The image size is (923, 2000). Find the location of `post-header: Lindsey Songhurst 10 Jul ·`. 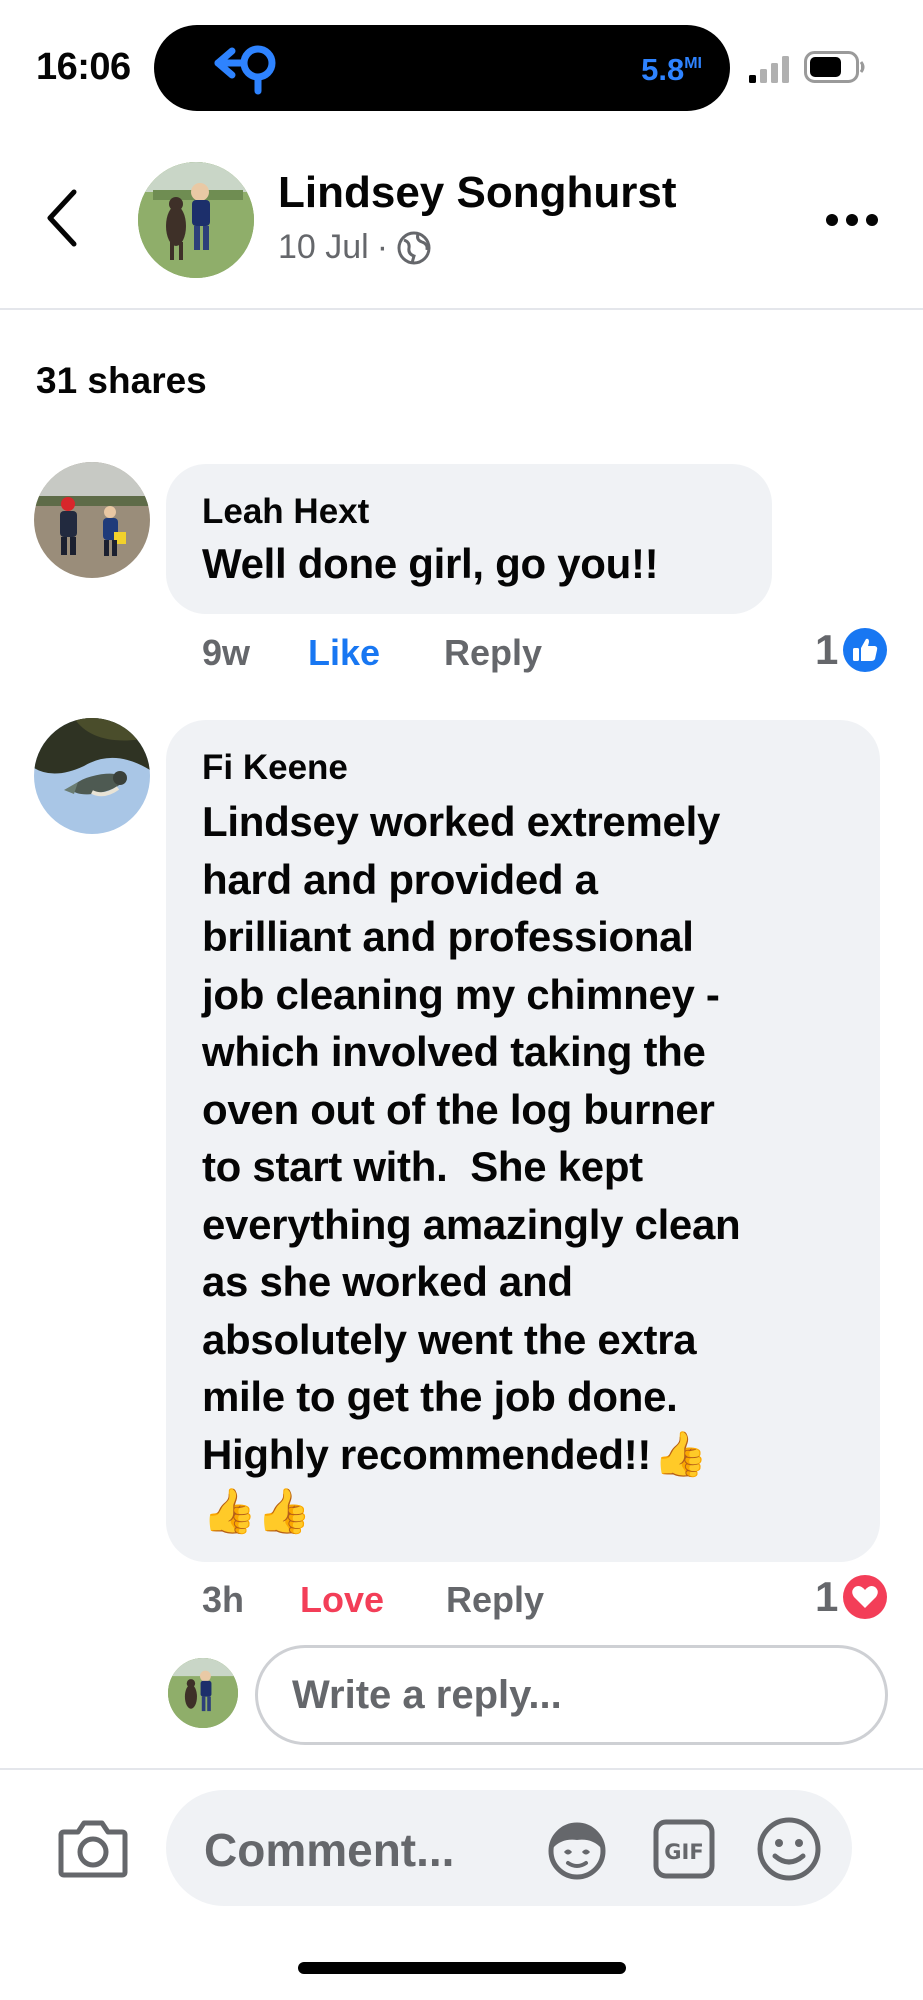

post-header: Lindsey Songhurst 10 Jul · is located at coordinates (461, 215).